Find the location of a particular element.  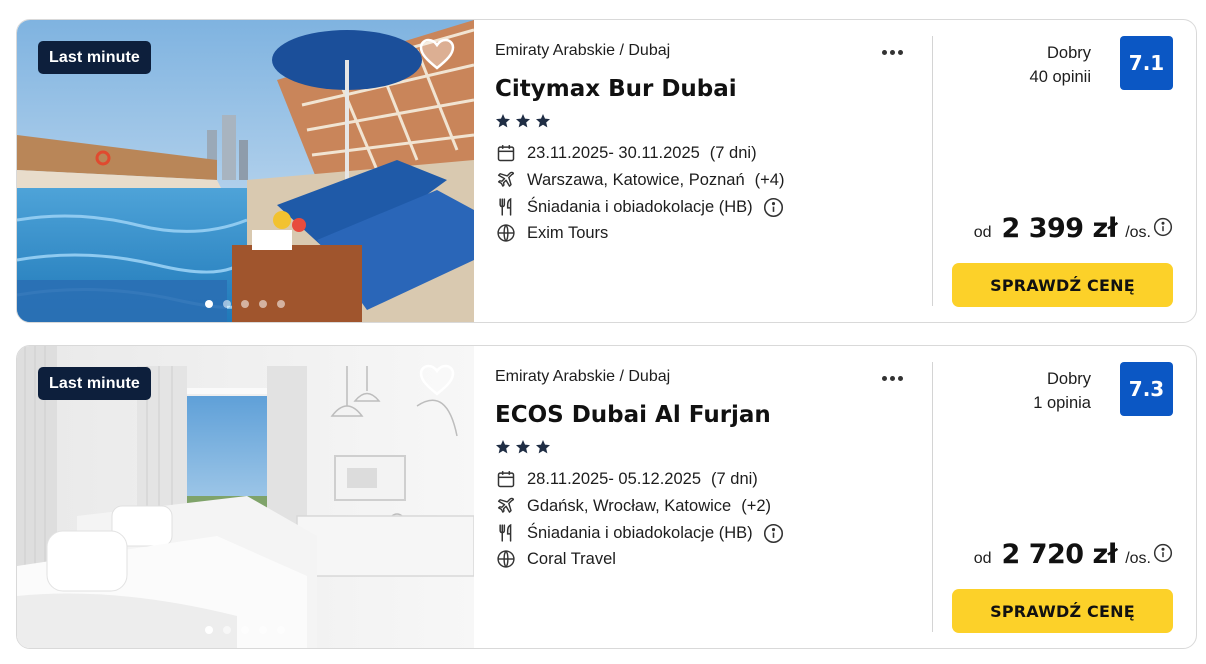

rating-score: 7.3 is located at coordinates (1146, 389).